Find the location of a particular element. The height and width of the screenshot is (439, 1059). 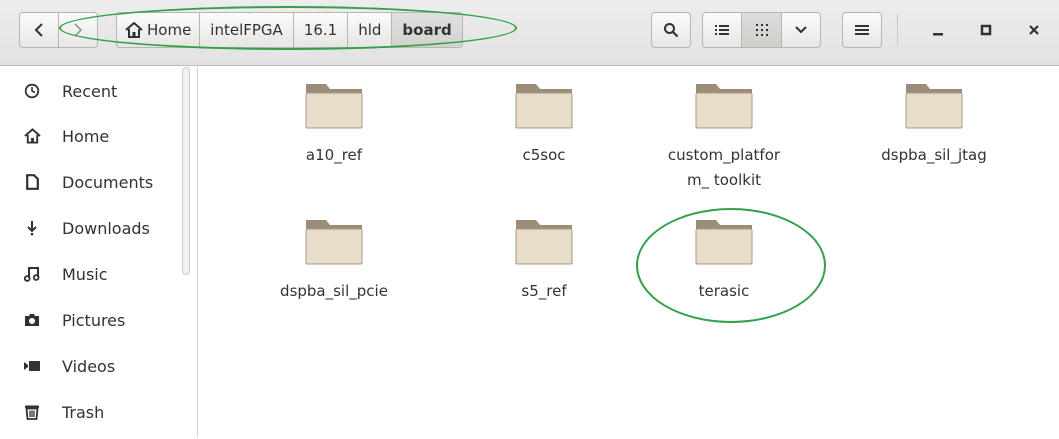

minimize-icon is located at coordinates (938, 34).